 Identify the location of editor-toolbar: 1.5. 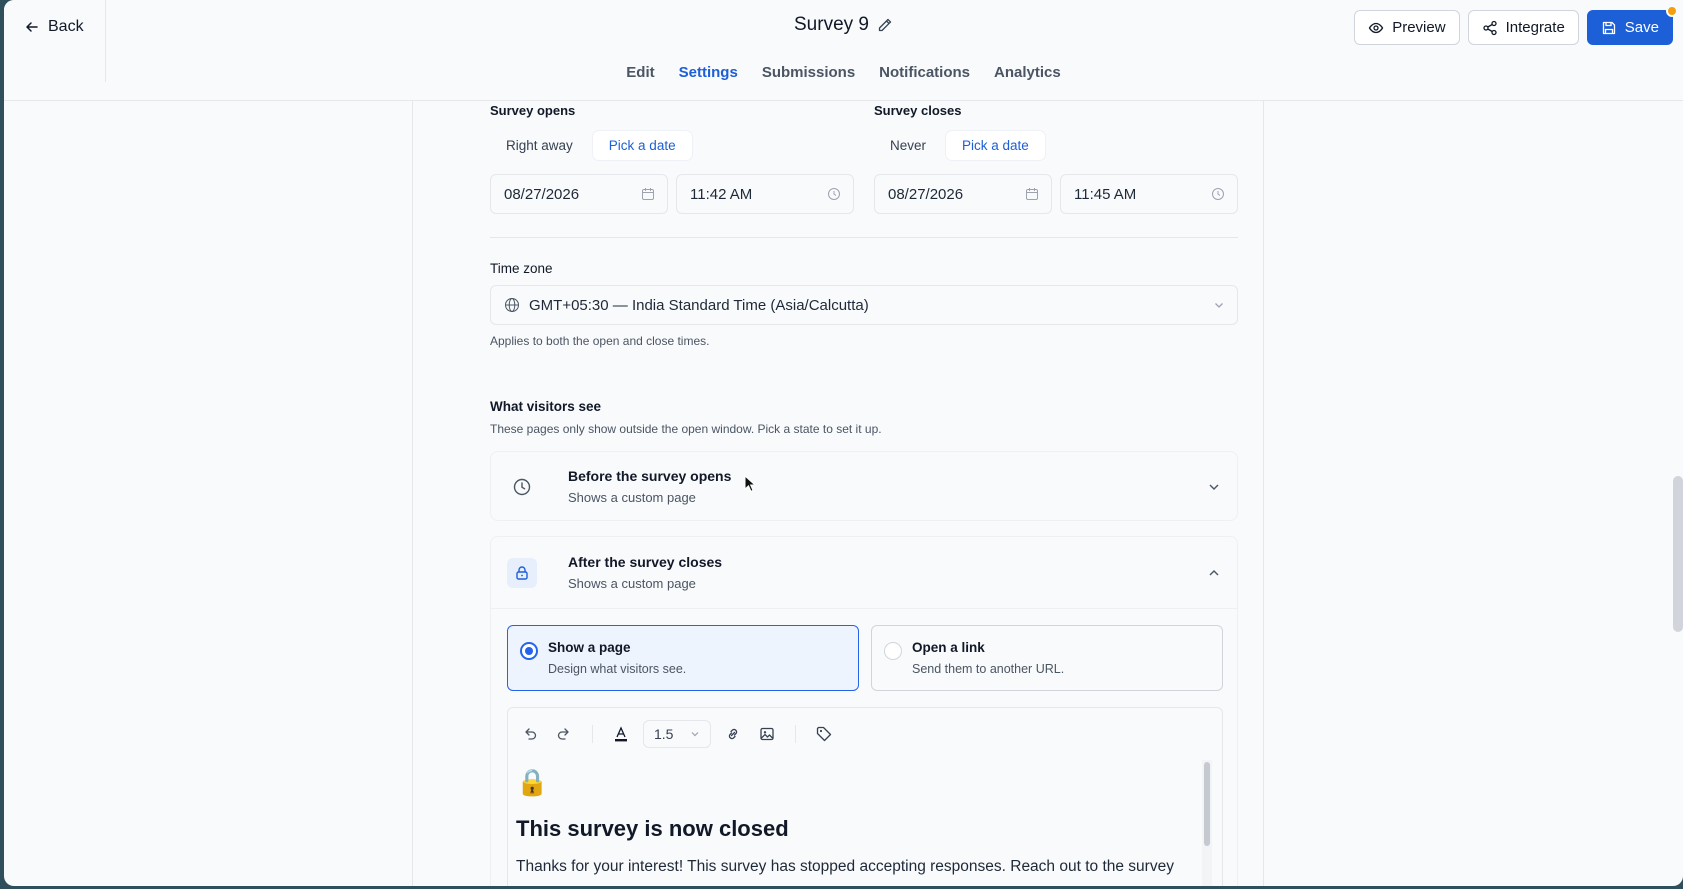
(865, 734).